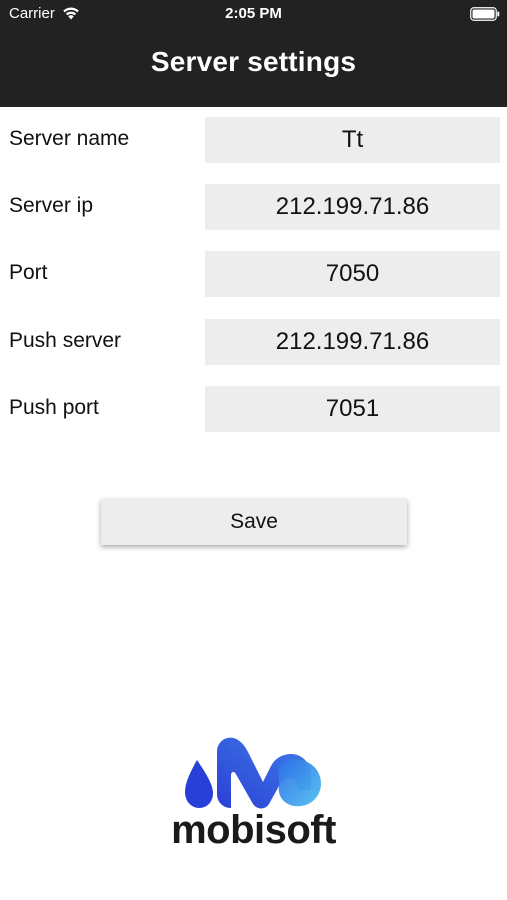 This screenshot has width=507, height=900. Describe the element at coordinates (352, 409) in the screenshot. I see `push-port-field: 7051` at that location.